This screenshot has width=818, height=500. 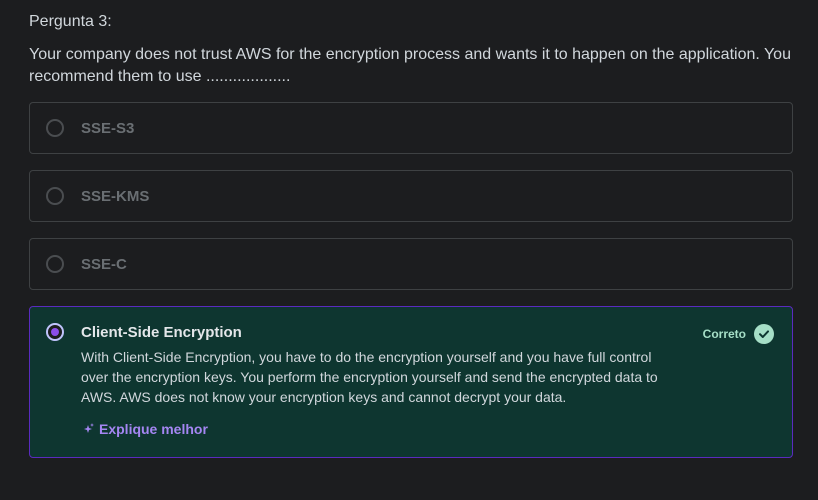 I want to click on answer-option-sse-c: SSE-C, so click(x=411, y=264).